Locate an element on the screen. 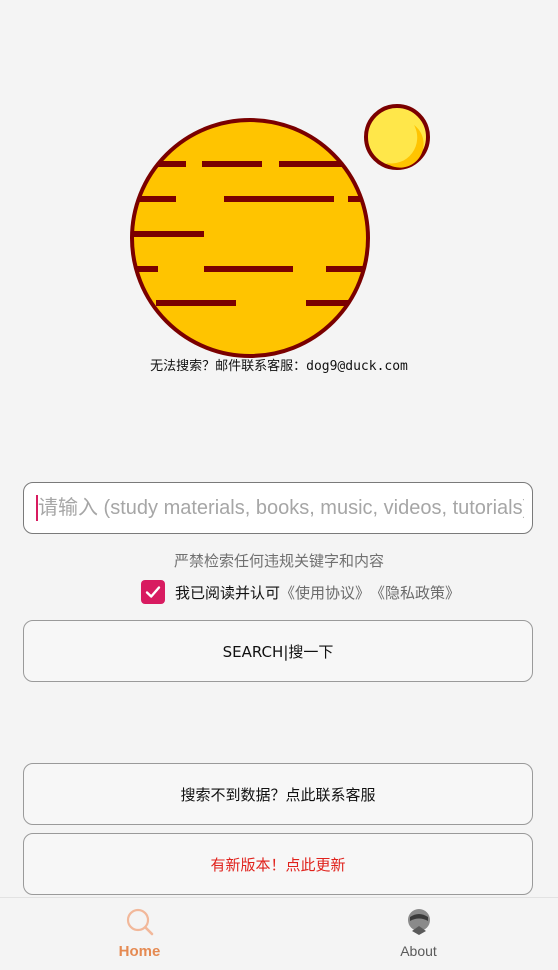  tab-about: About is located at coordinates (418, 934).